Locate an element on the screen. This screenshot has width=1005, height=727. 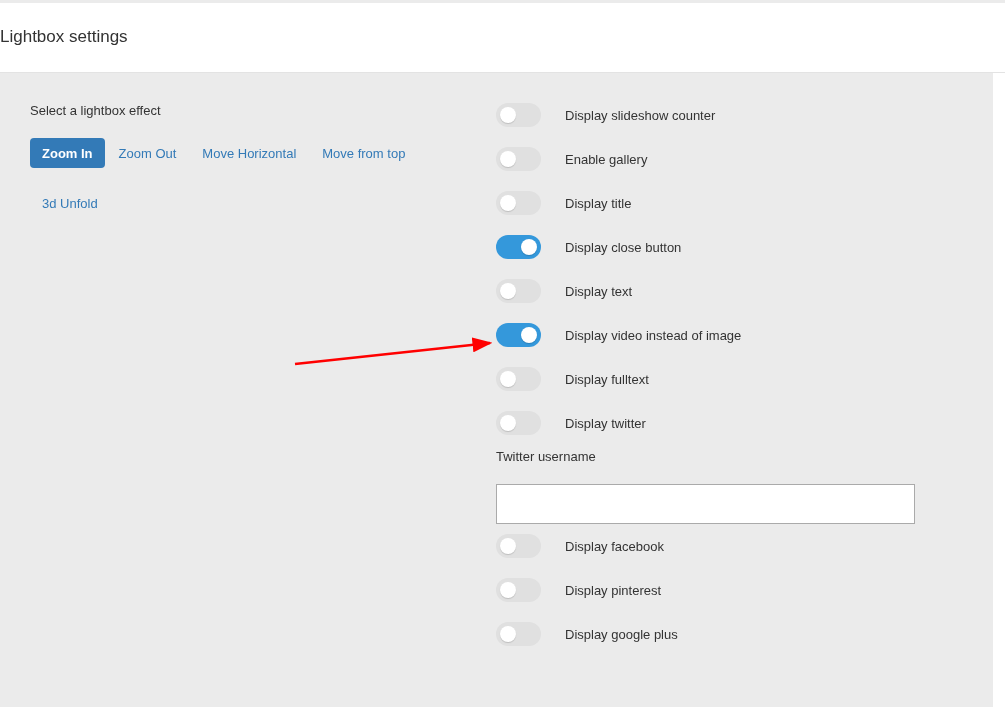
effect-option: Zoom Out is located at coordinates (147, 153).